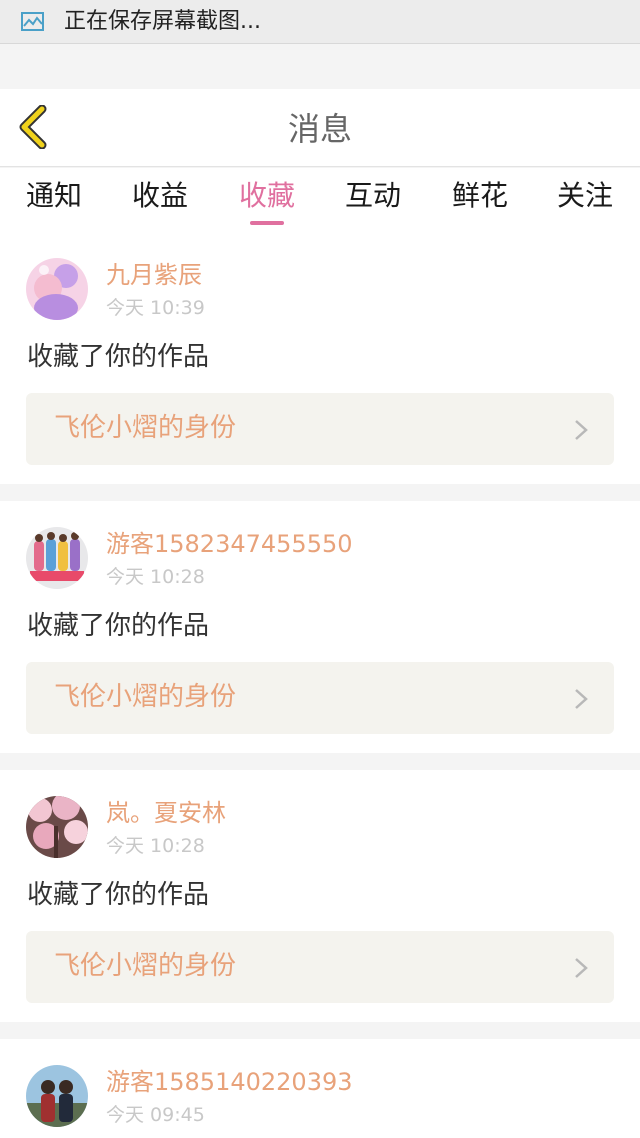  I want to click on message-card: 游客1585140220393 今天 09:45, so click(320, 1088).